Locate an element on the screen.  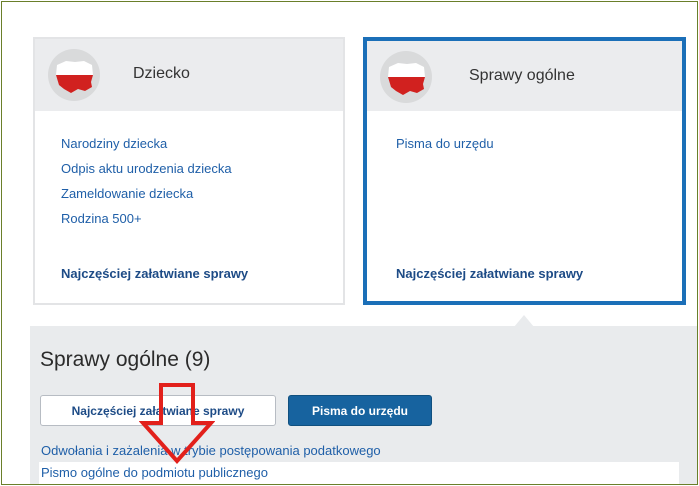
link-narodziny: Narodziny dziecka is located at coordinates (146, 143).